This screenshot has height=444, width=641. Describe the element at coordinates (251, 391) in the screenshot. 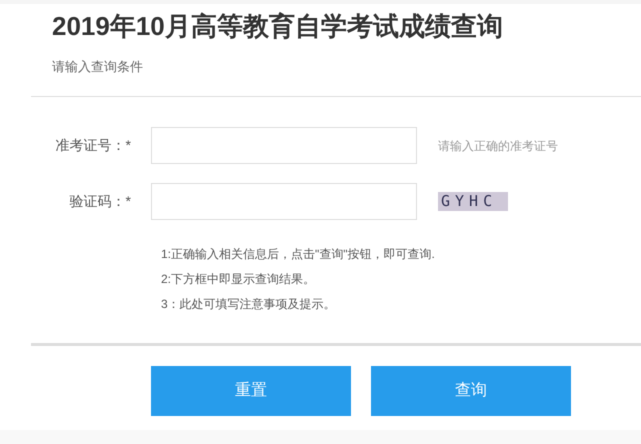

I see `reset-button: 重置` at that location.